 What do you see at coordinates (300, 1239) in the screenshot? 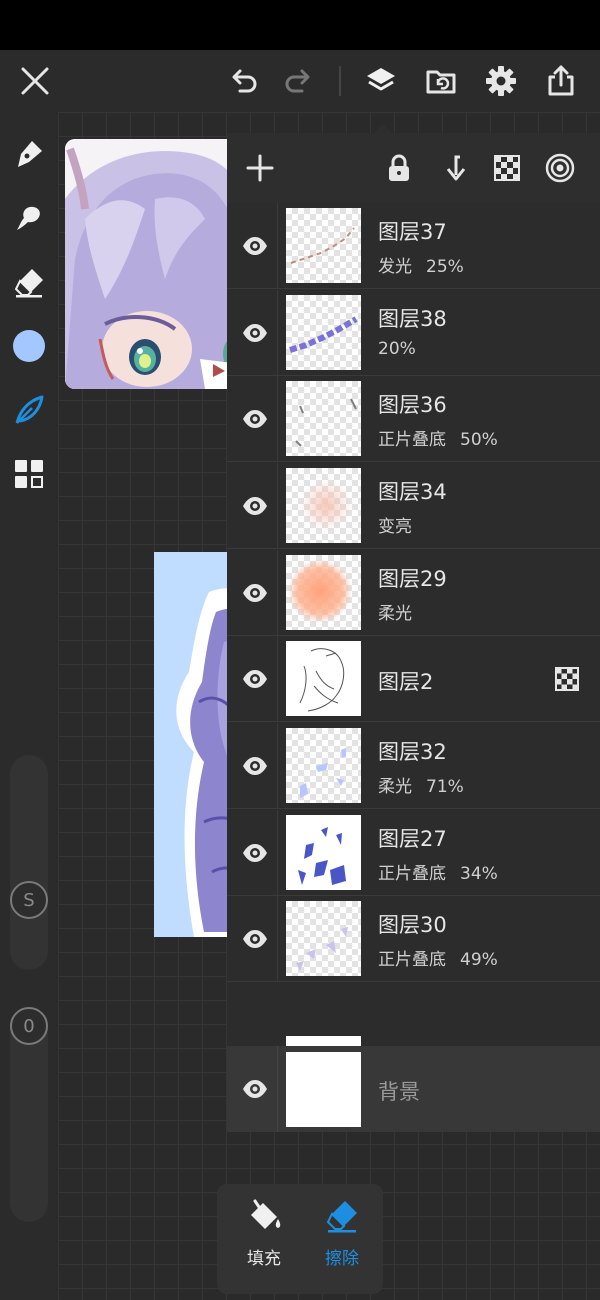
I see `tool-options-card: 填充 擦除` at bounding box center [300, 1239].